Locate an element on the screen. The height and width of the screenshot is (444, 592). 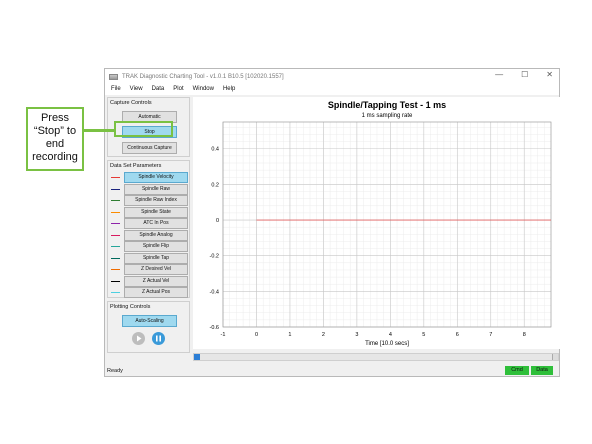
parameter-row: Z Actual Vel is located at coordinates (149, 281).